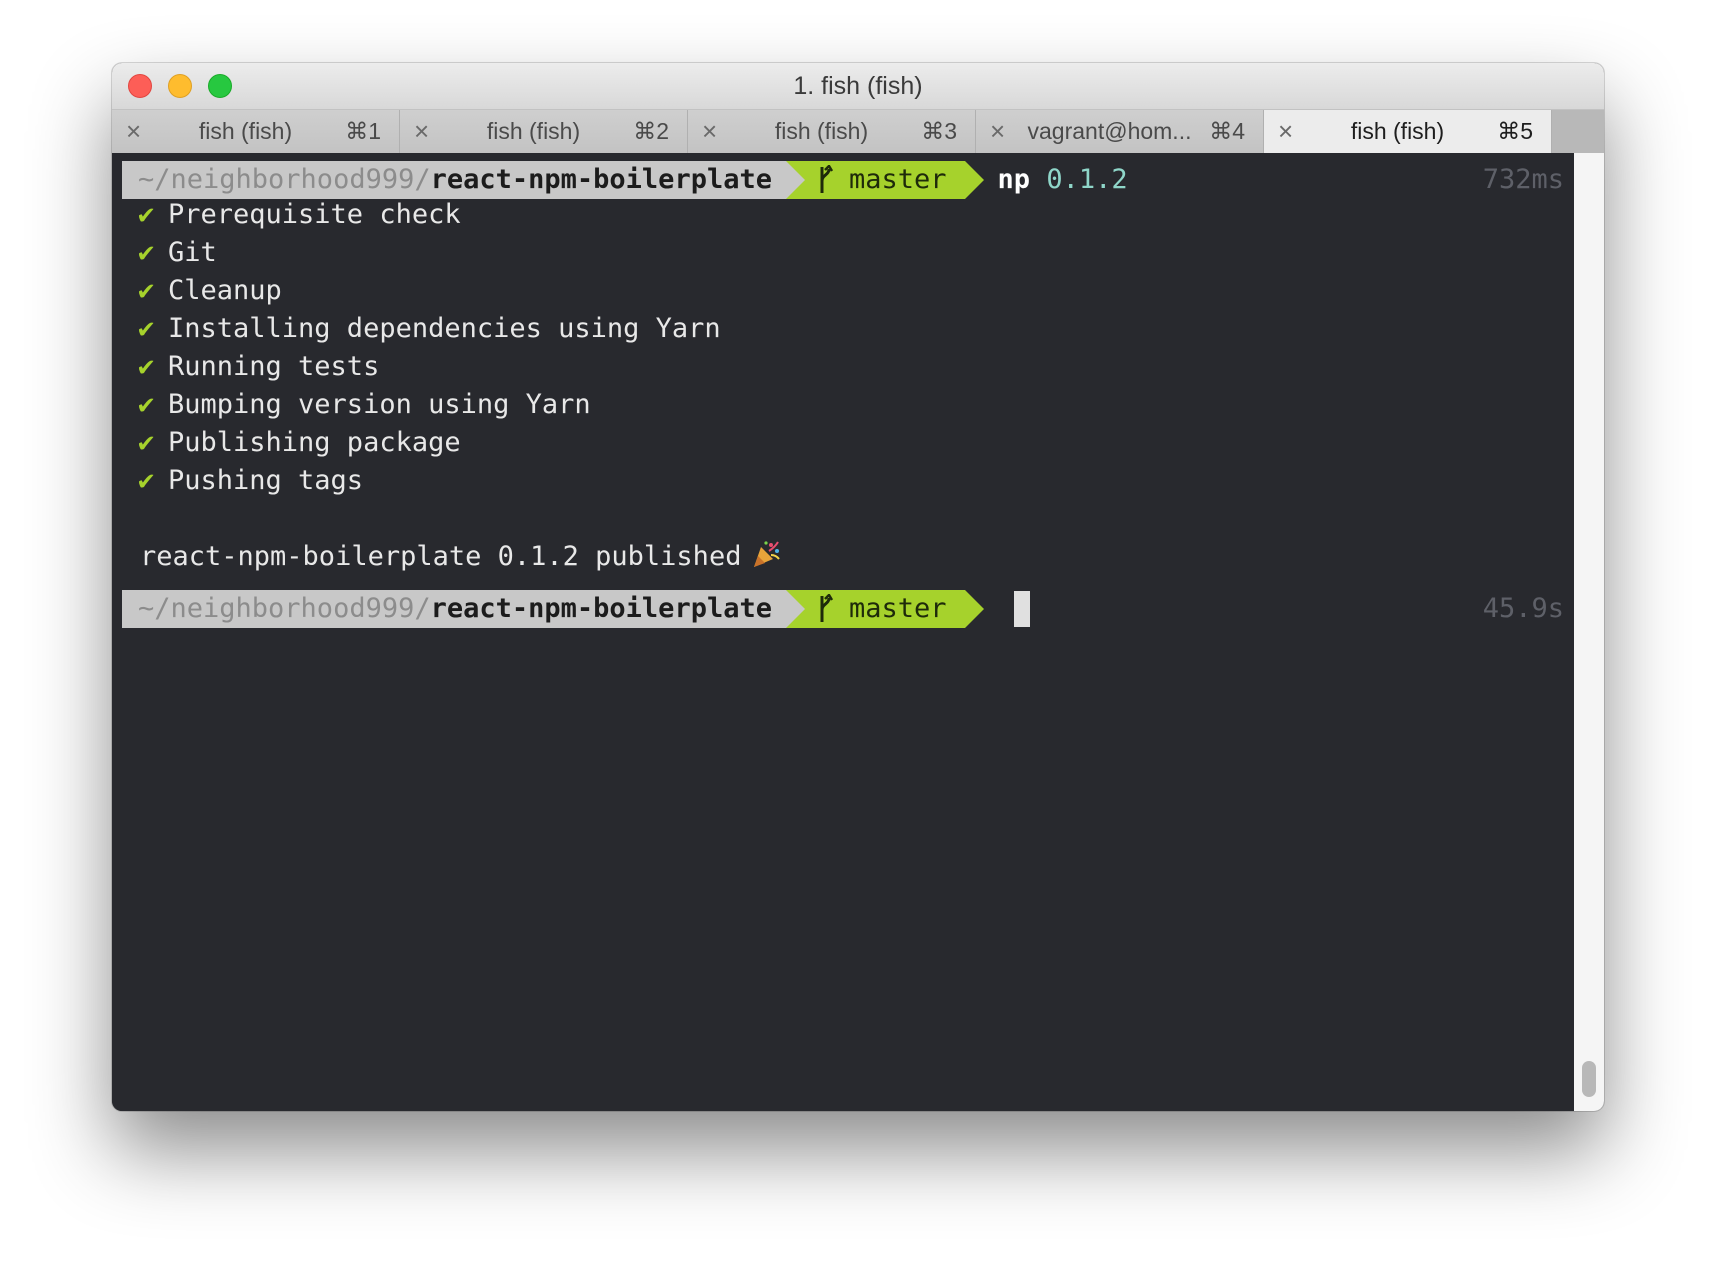 The height and width of the screenshot is (1270, 1714). Describe the element at coordinates (1589, 1079) in the screenshot. I see `scroll-thumb` at that location.